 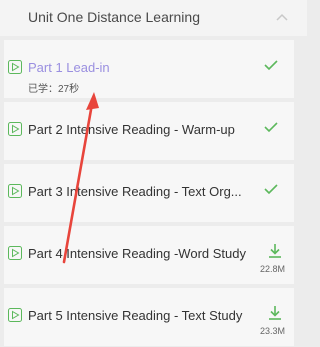 What do you see at coordinates (137, 253) in the screenshot?
I see `lesson-title: Part 4 Intensive Reading -Word Study` at bounding box center [137, 253].